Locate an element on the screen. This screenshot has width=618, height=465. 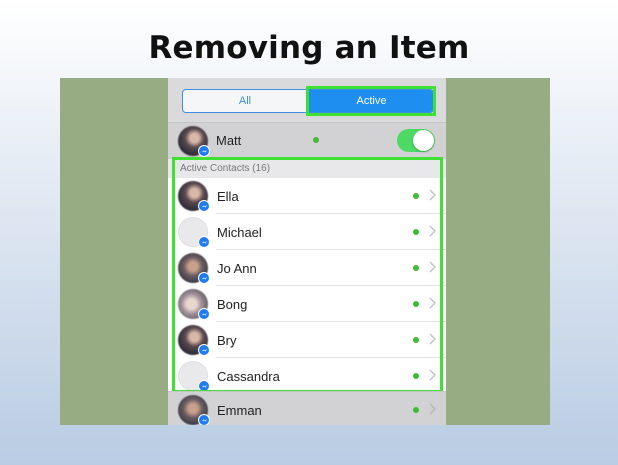
toggle-knob is located at coordinates (423, 140).